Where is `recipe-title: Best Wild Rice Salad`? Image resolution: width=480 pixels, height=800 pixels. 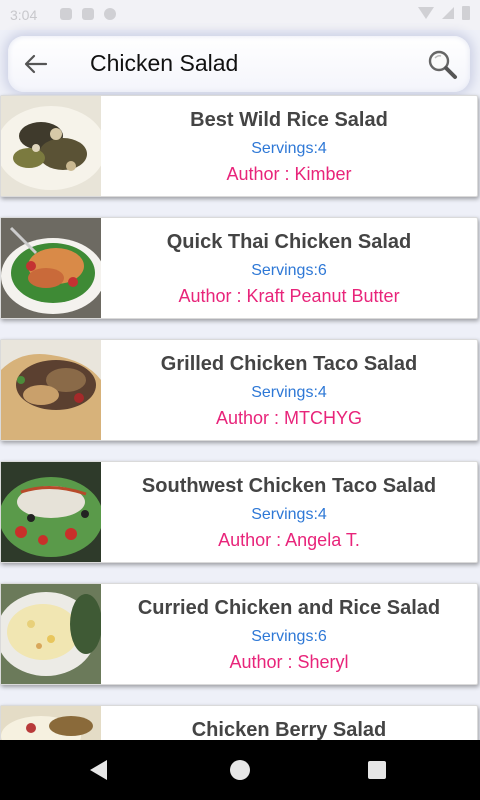
recipe-title: Best Wild Rice Salad is located at coordinates (289, 120).